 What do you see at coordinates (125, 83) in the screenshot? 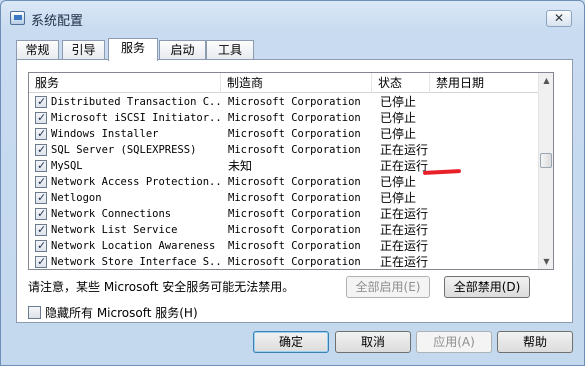
I see `column-header-service: 服务` at bounding box center [125, 83].